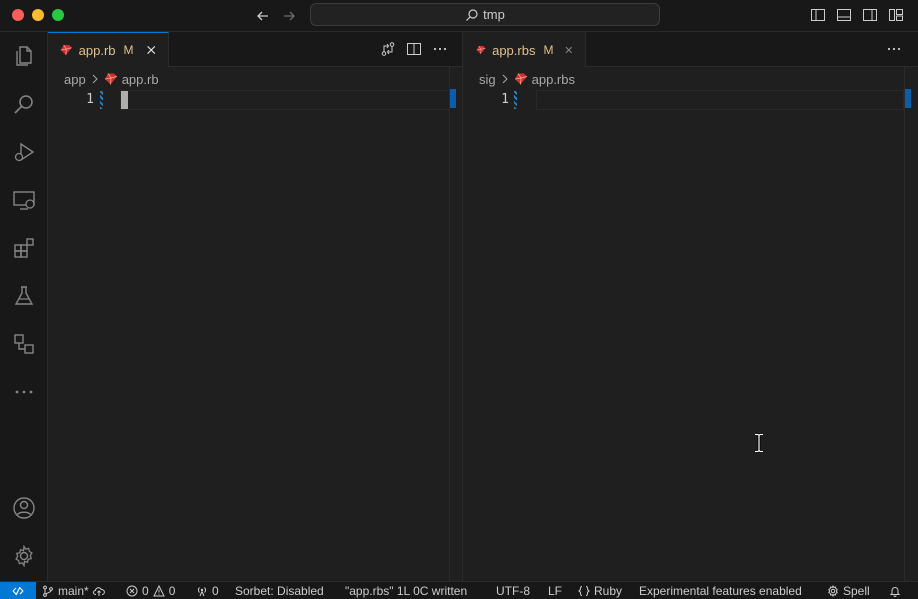 The width and height of the screenshot is (918, 599). I want to click on vim-message: "app.rbs" 1L 0C written, so click(406, 591).